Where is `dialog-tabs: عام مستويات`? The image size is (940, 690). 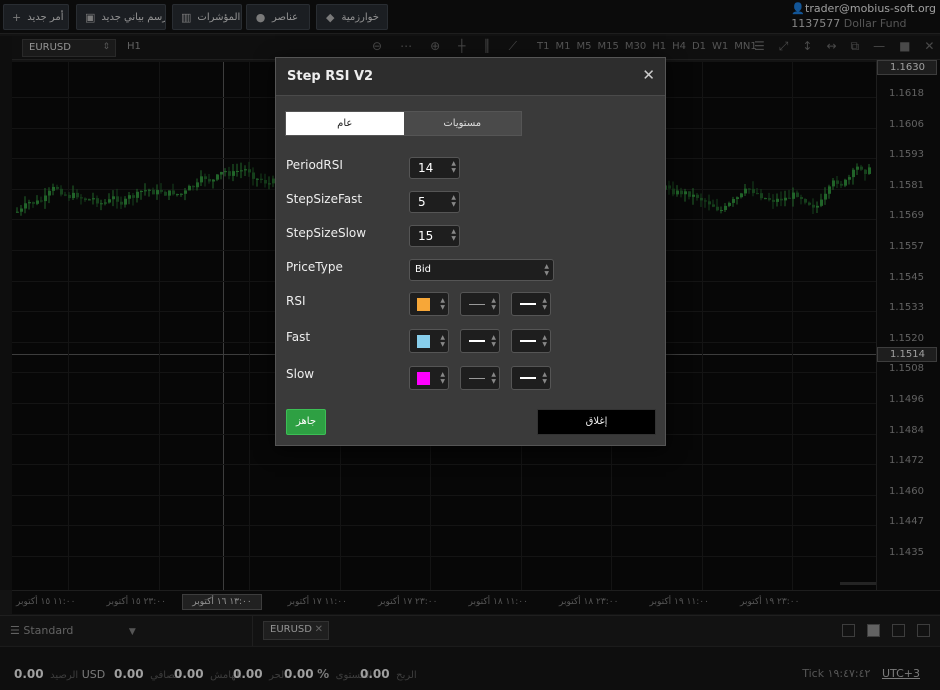 dialog-tabs: عام مستويات is located at coordinates (403, 123).